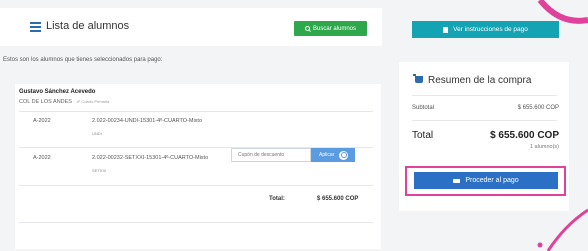  Describe the element at coordinates (277, 199) in the screenshot. I see `student-total-label: Total:` at that location.